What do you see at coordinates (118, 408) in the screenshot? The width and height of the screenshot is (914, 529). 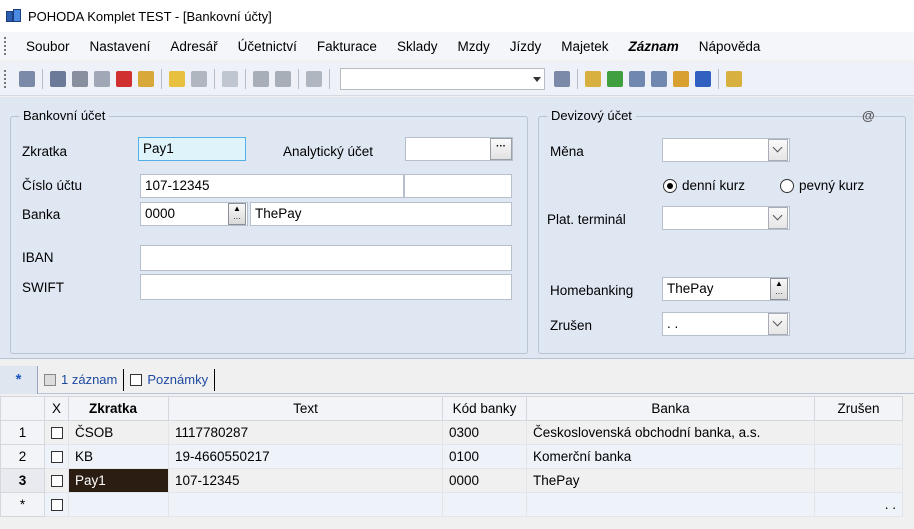 I see `col-header-zkratka: Zkratka` at bounding box center [118, 408].